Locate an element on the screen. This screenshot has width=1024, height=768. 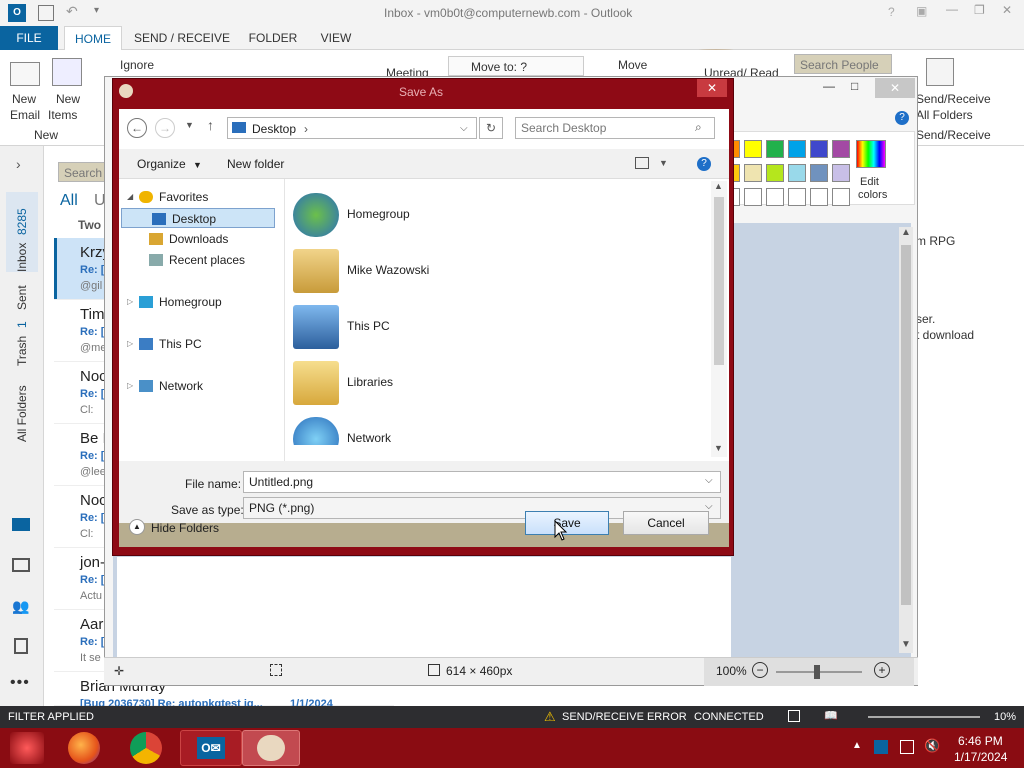
help-icon: ? is located at coordinates (891, 12).